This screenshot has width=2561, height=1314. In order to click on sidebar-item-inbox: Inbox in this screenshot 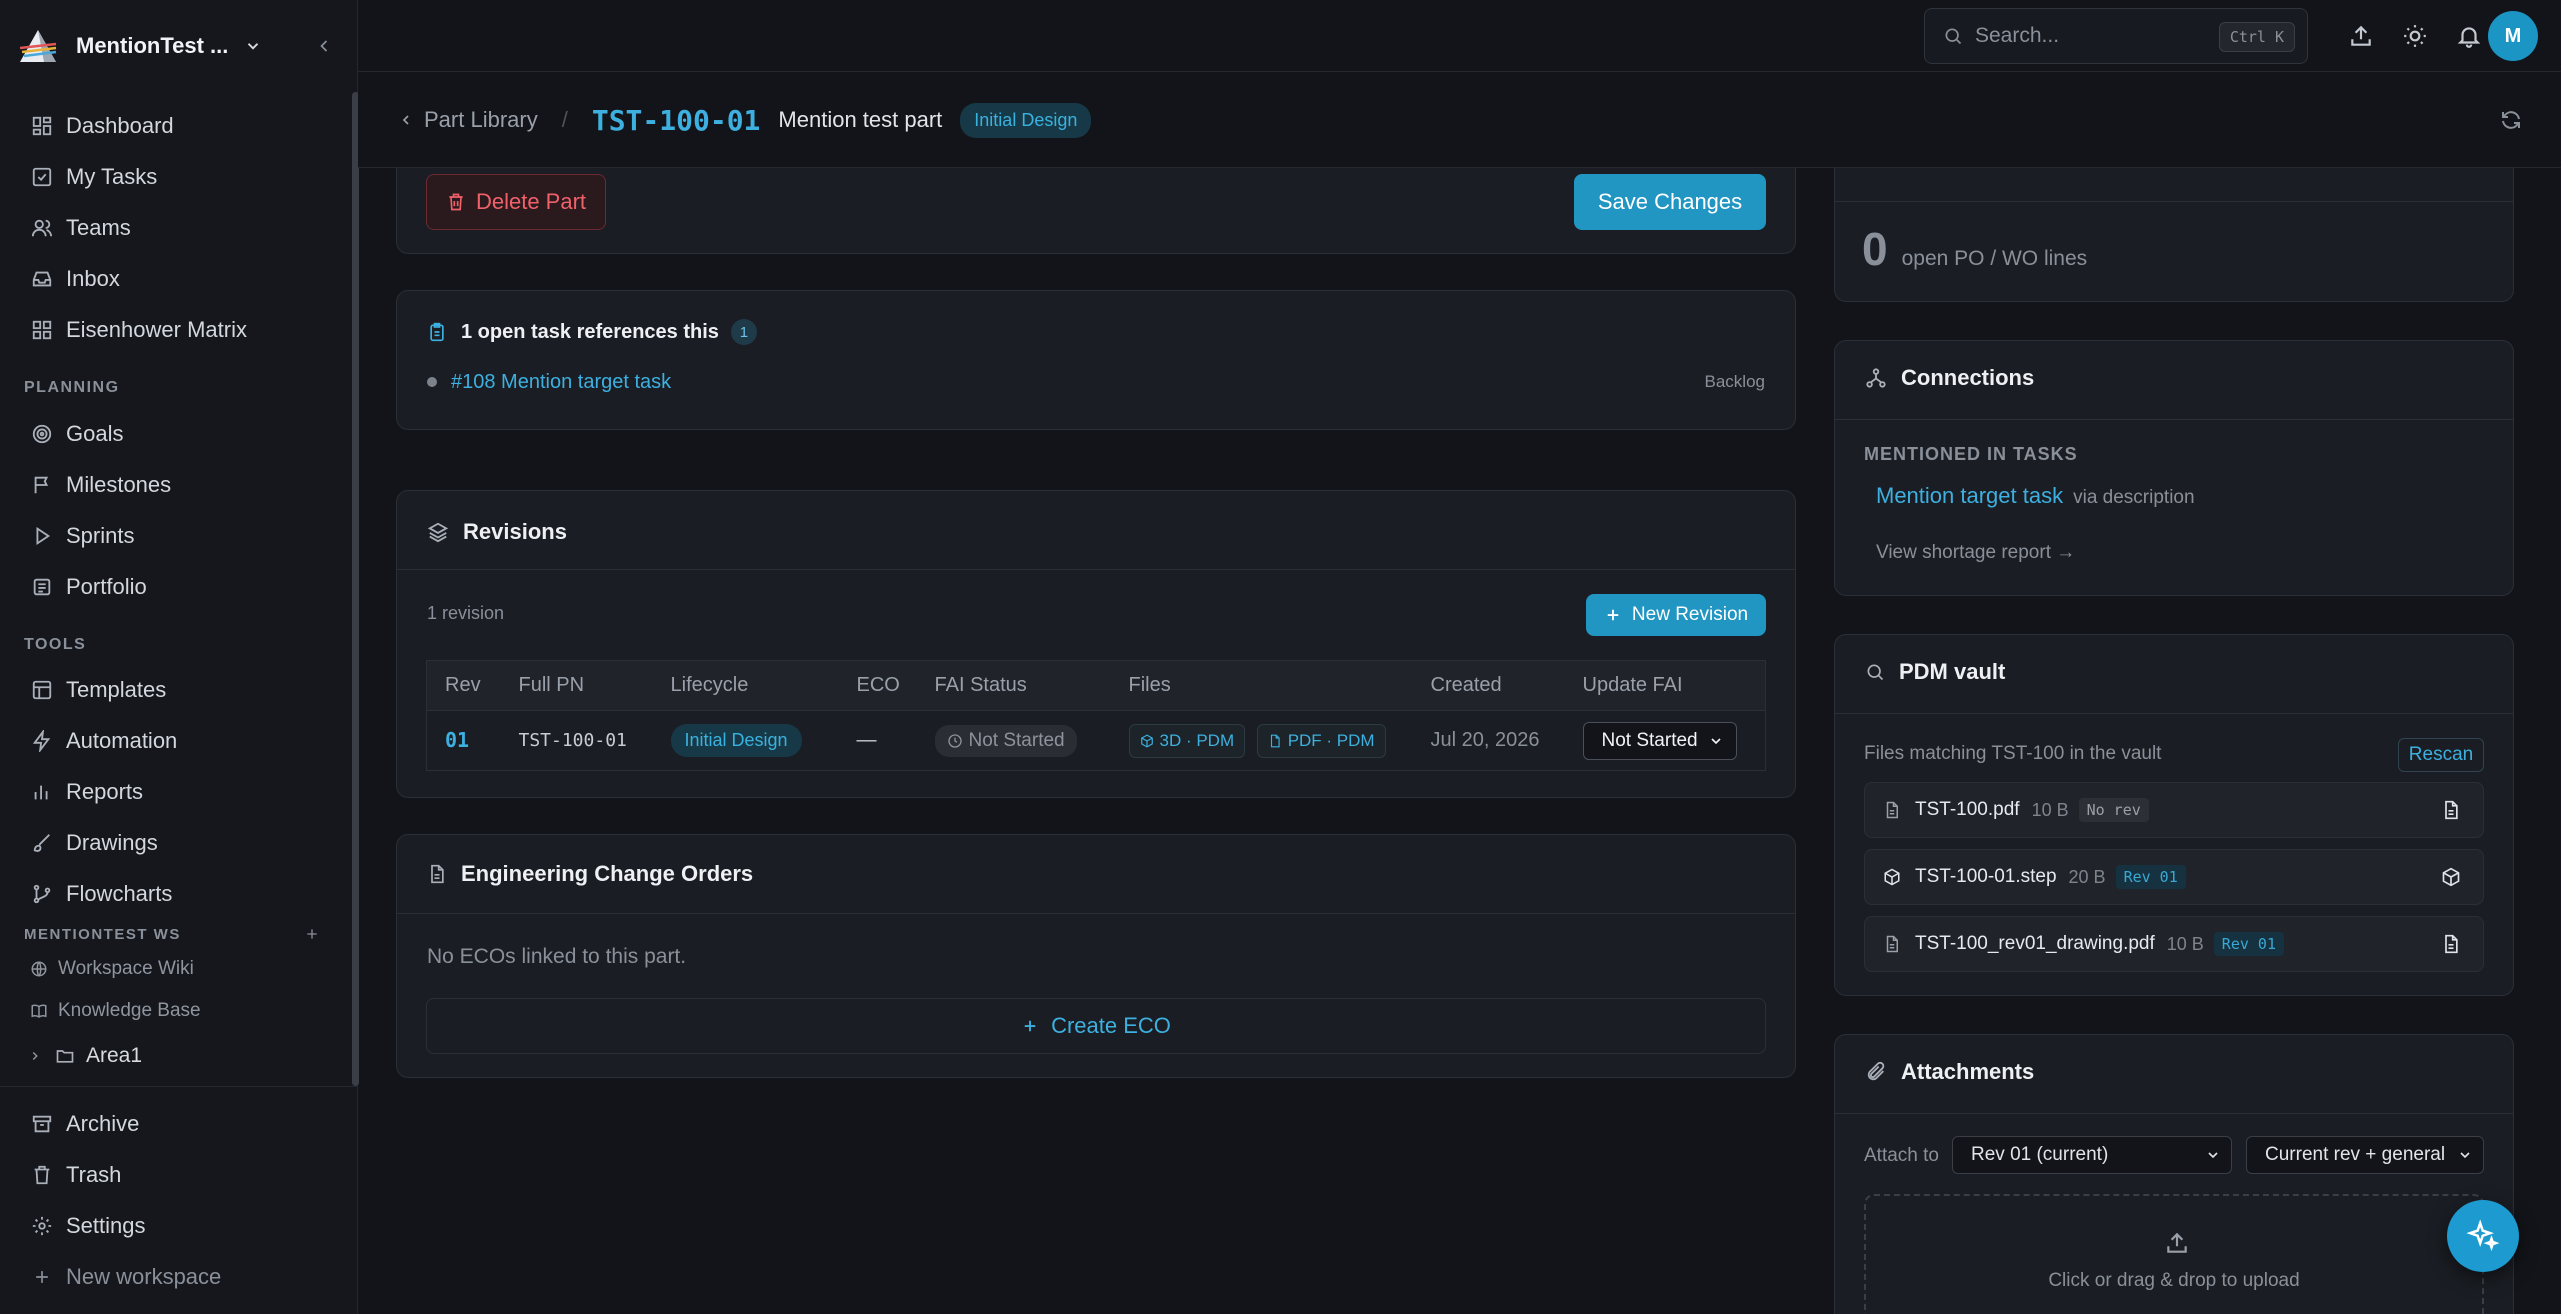, I will do `click(180, 279)`.